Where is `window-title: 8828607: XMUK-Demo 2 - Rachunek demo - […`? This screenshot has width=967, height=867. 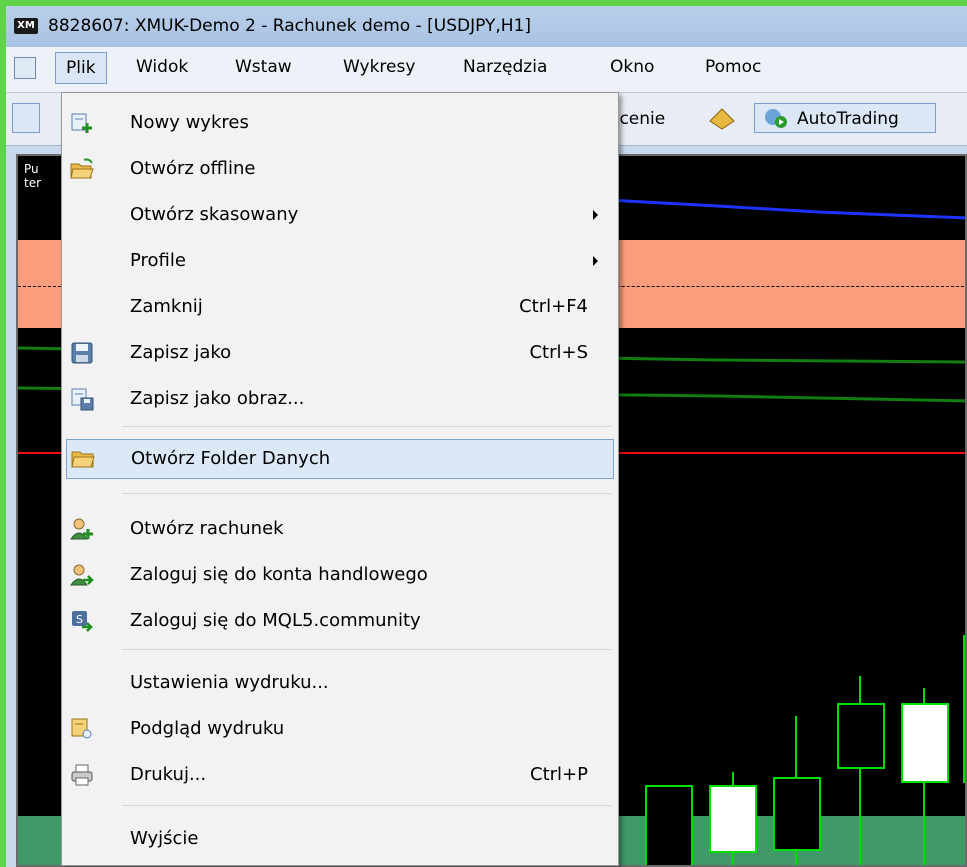 window-title: 8828607: XMUK-Demo 2 - Rachunek demo - [… is located at coordinates (290, 26).